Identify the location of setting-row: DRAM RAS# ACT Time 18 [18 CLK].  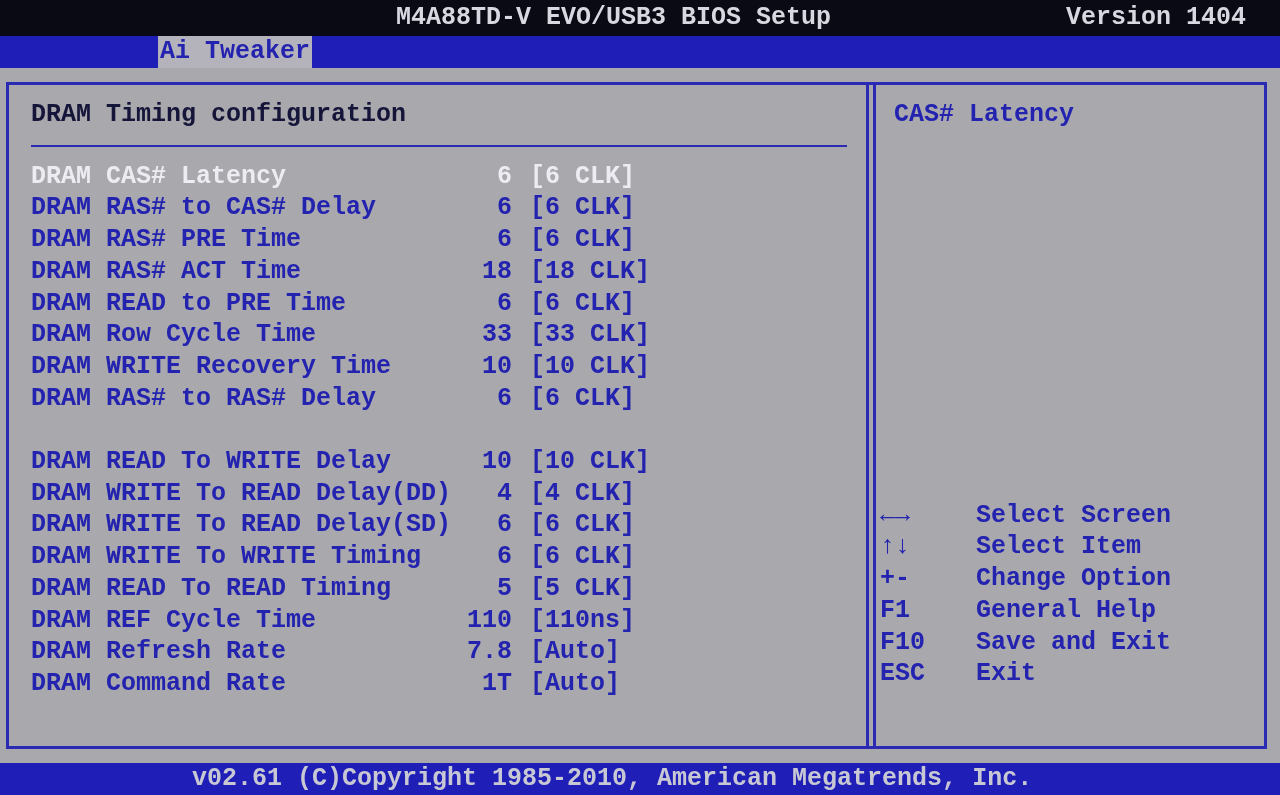
(448, 271).